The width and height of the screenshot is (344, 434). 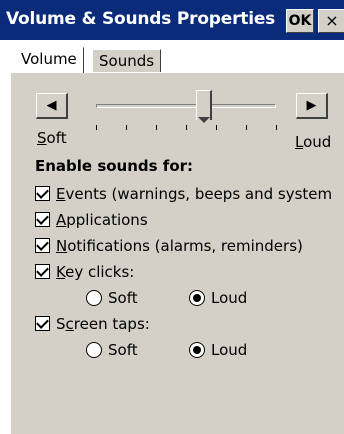 I want to click on applications-checkbox-row: Applications, so click(x=91, y=221).